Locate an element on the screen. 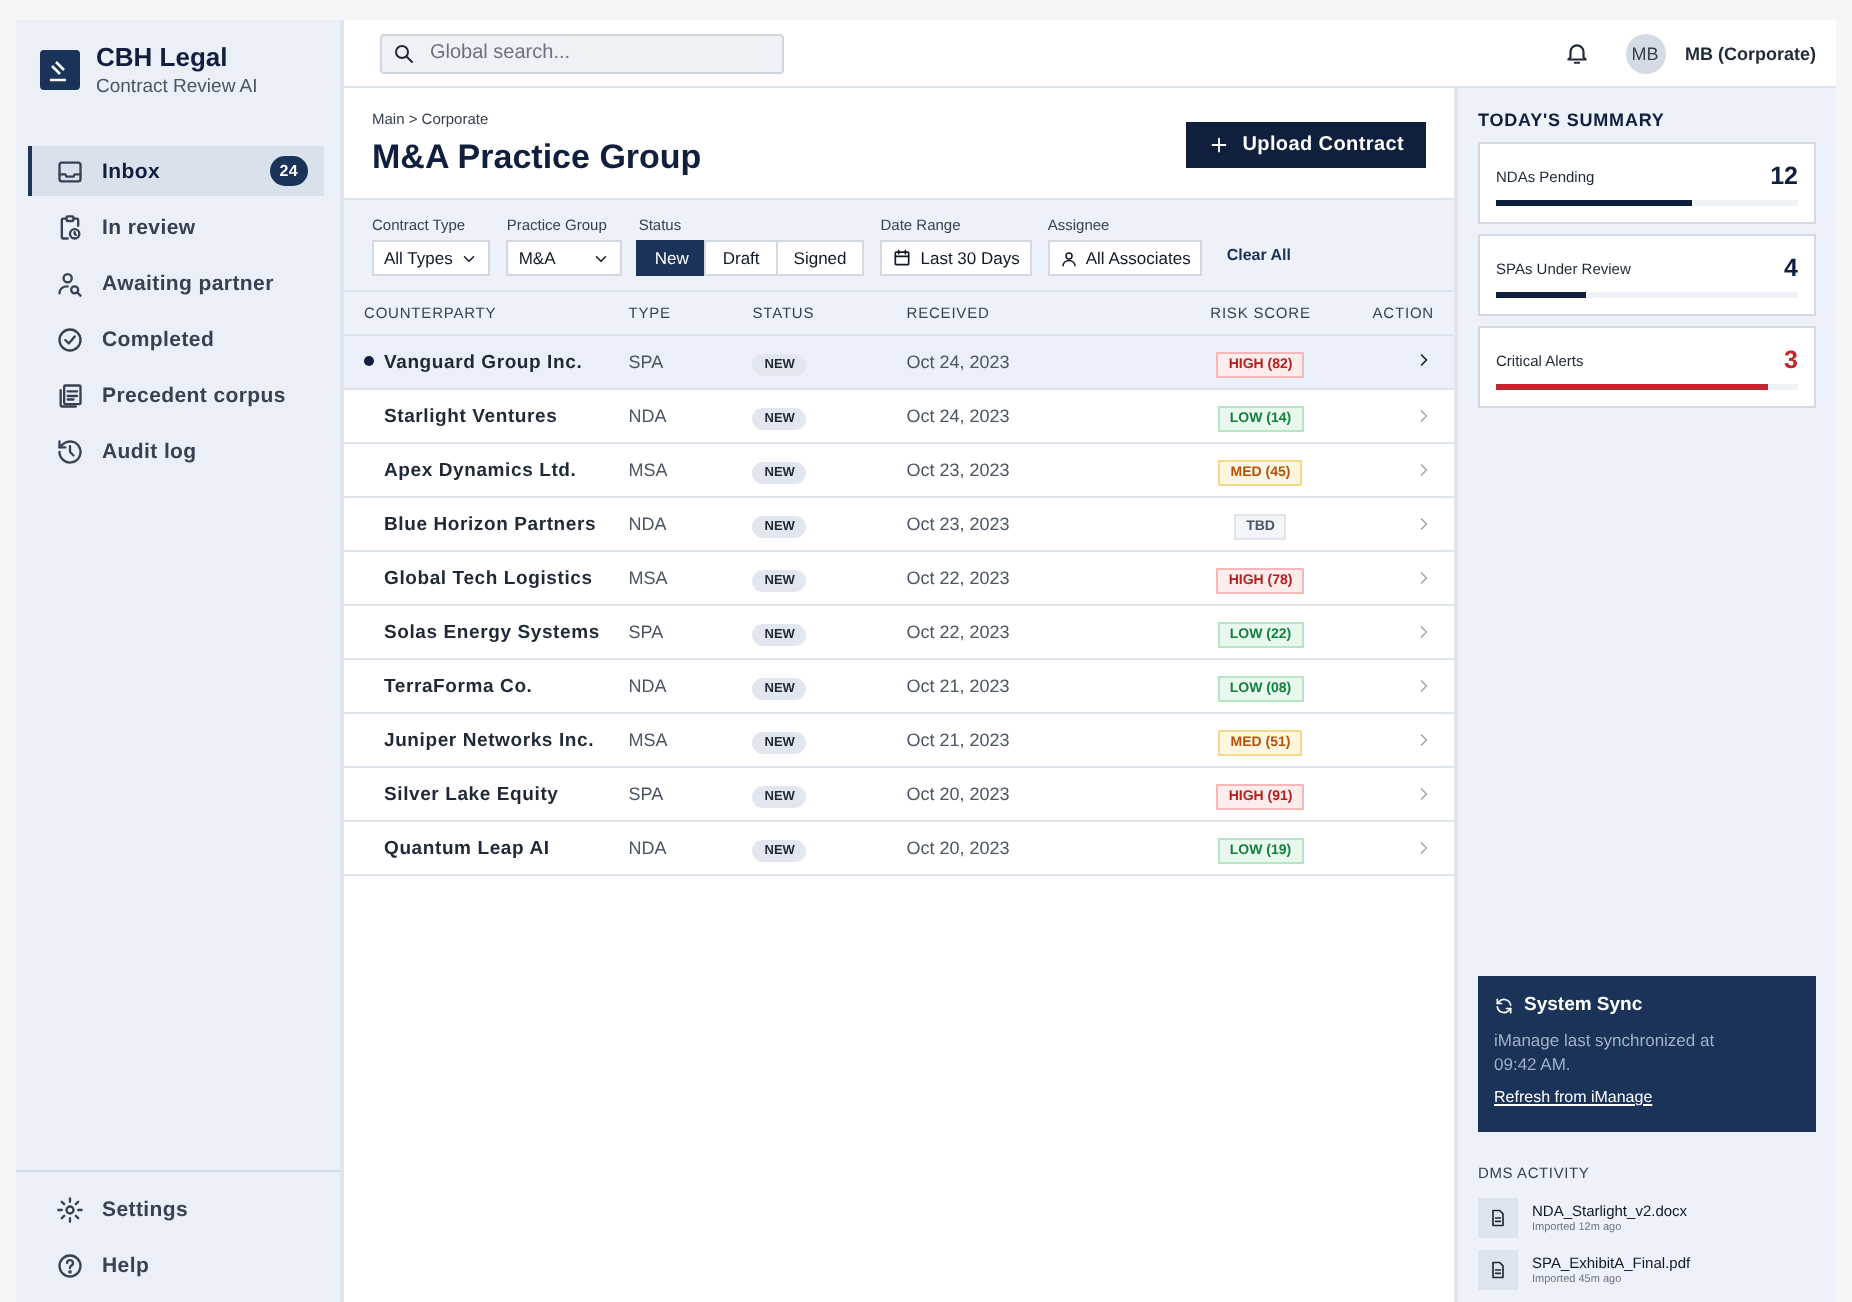  nav-item: Precedent corpus is located at coordinates (184, 395).